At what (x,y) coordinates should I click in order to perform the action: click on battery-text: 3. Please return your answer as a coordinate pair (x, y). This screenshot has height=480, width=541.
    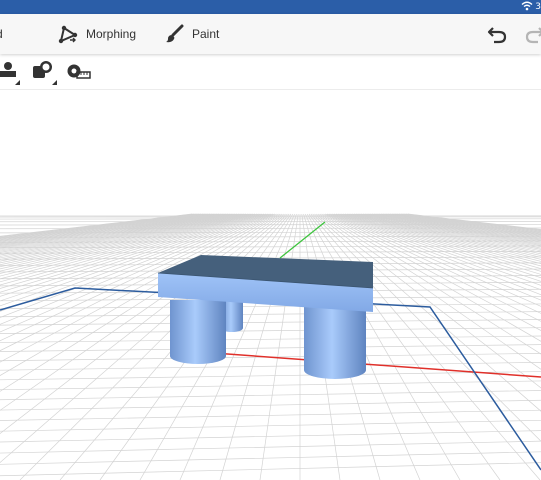
    Looking at the image, I should click on (538, 7).